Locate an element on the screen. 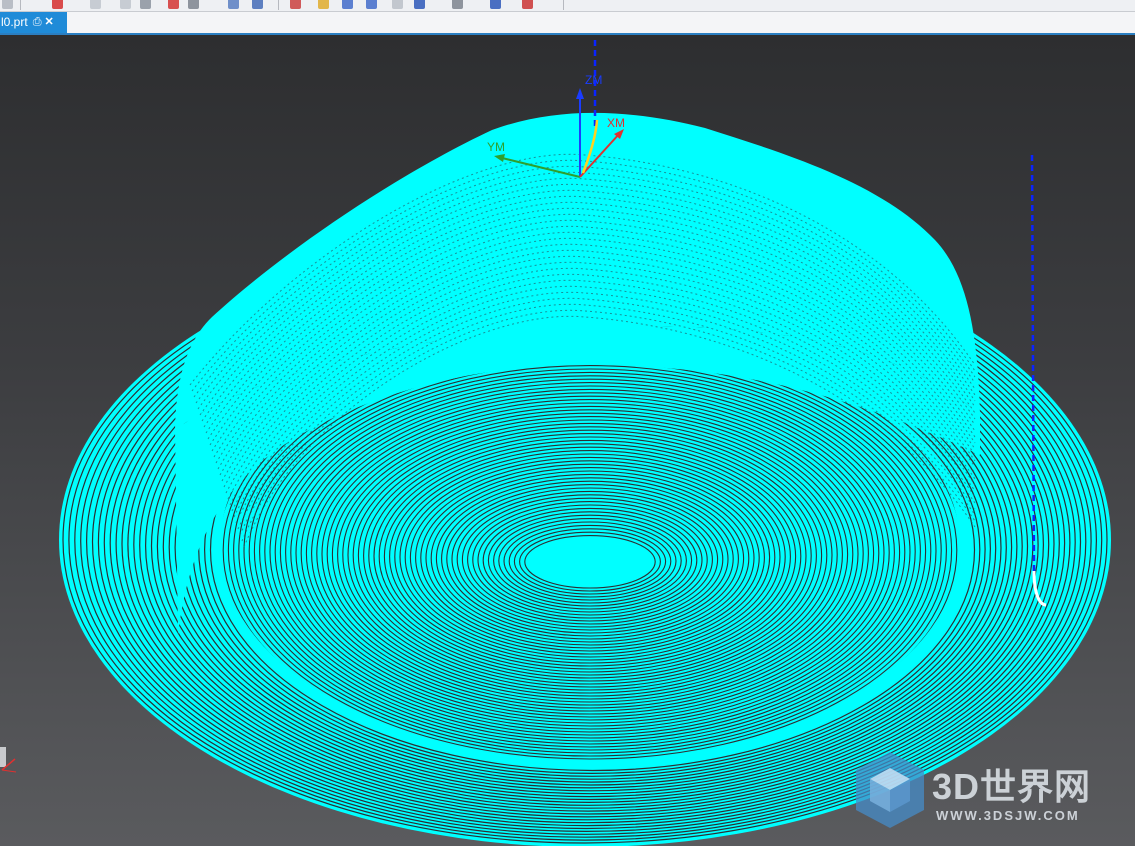 This screenshot has width=1135, height=846. wcs-y-label: YM is located at coordinates (496, 147).